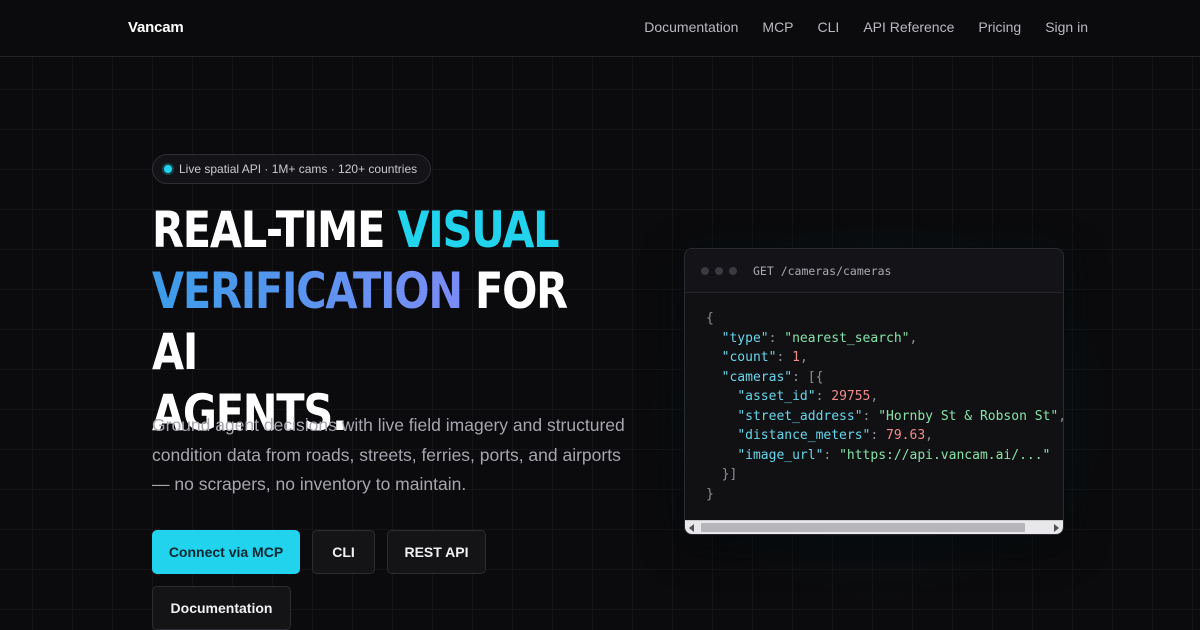 Image resolution: width=1200 pixels, height=630 pixels. What do you see at coordinates (307, 291) in the screenshot?
I see `headline-part-verification: VERIFICATION` at bounding box center [307, 291].